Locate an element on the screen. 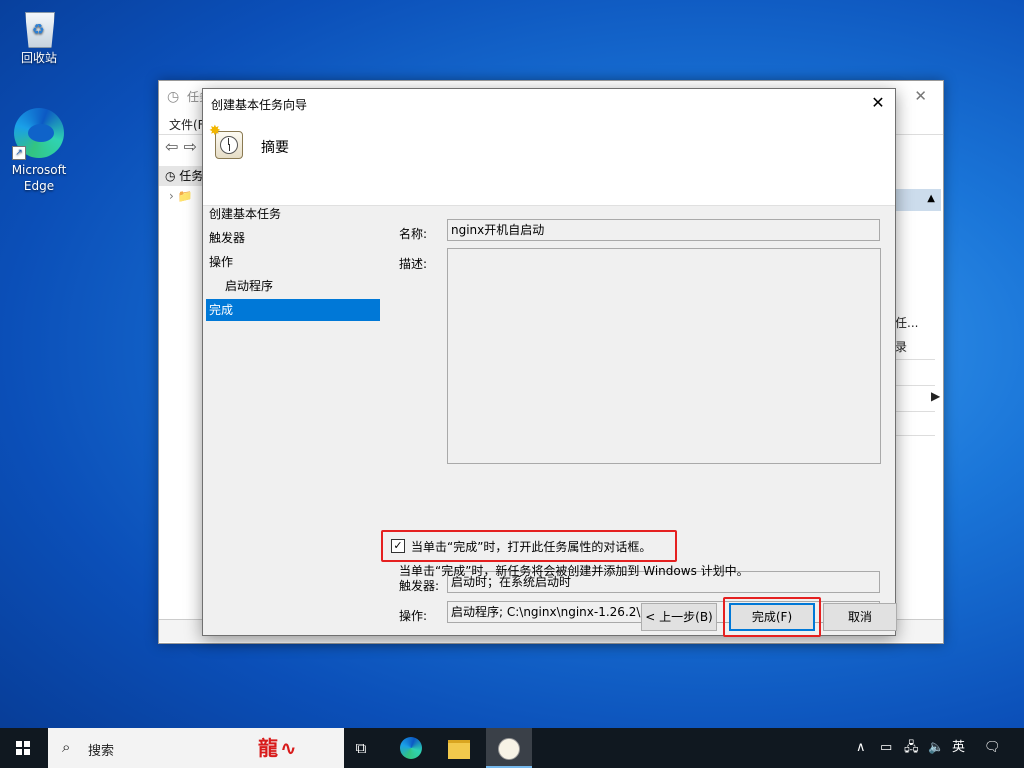 The image size is (1024, 768). forward-arrow-icon: ⇨ is located at coordinates (190, 146).